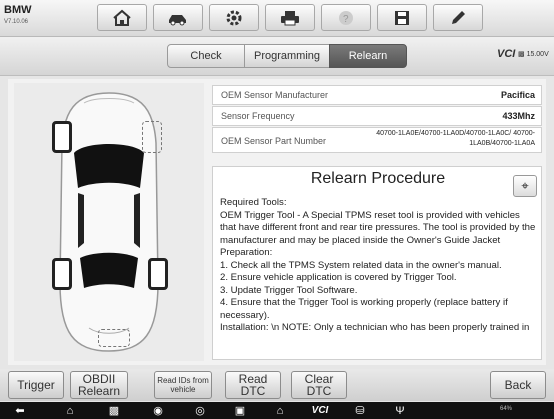 The height and width of the screenshot is (419, 554). I want to click on home-icon: ⌂, so click(70, 410).